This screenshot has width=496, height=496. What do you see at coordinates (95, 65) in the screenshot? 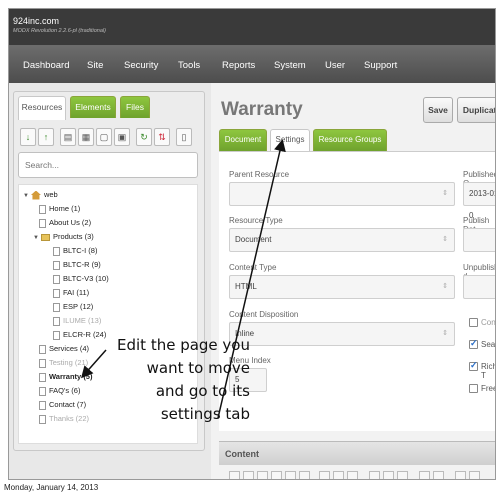
I see `nav-site: Site` at bounding box center [95, 65].